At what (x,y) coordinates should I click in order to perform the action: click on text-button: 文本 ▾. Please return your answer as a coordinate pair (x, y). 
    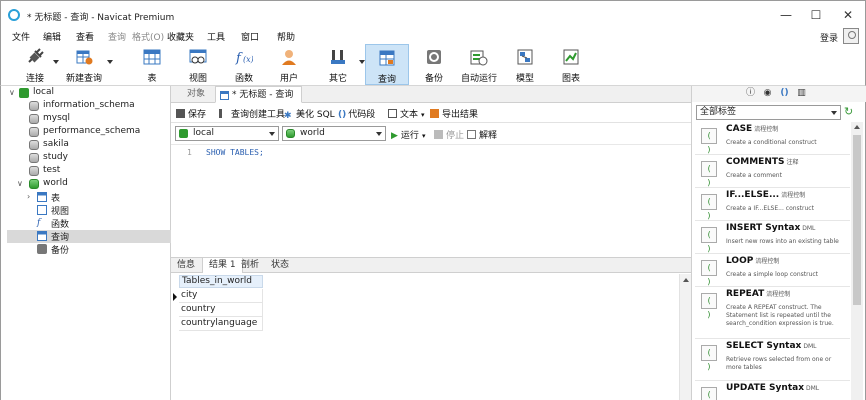
    Looking at the image, I should click on (406, 113).